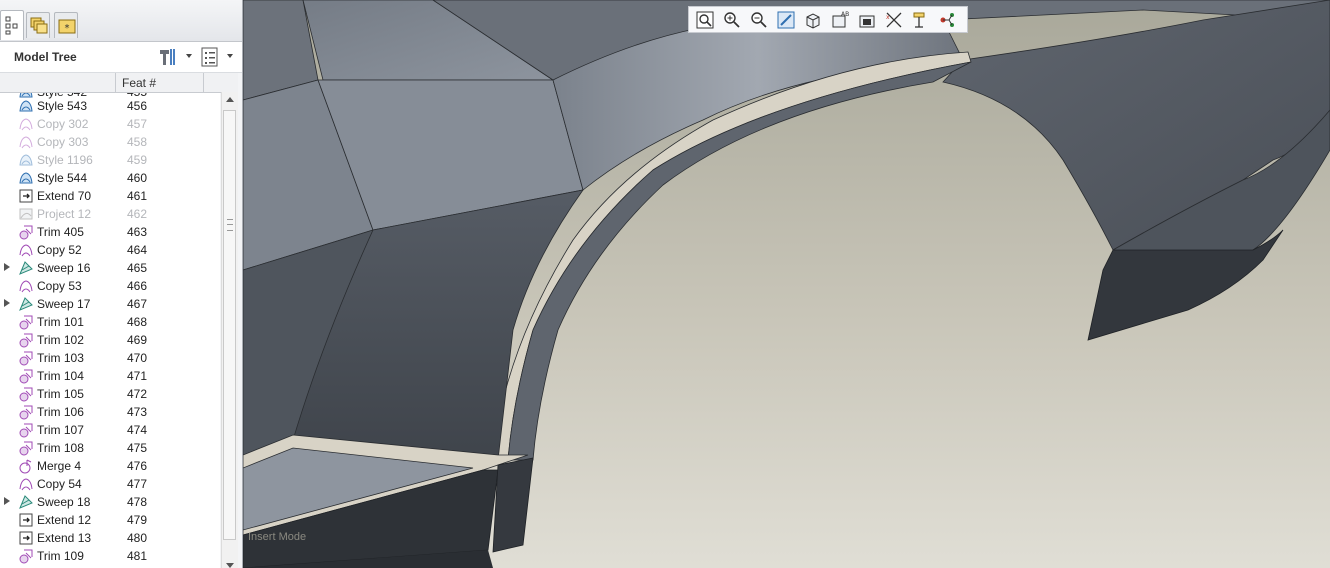 The width and height of the screenshot is (1330, 568). What do you see at coordinates (110, 124) in the screenshot?
I see `tree-row: Copy 302 457` at bounding box center [110, 124].